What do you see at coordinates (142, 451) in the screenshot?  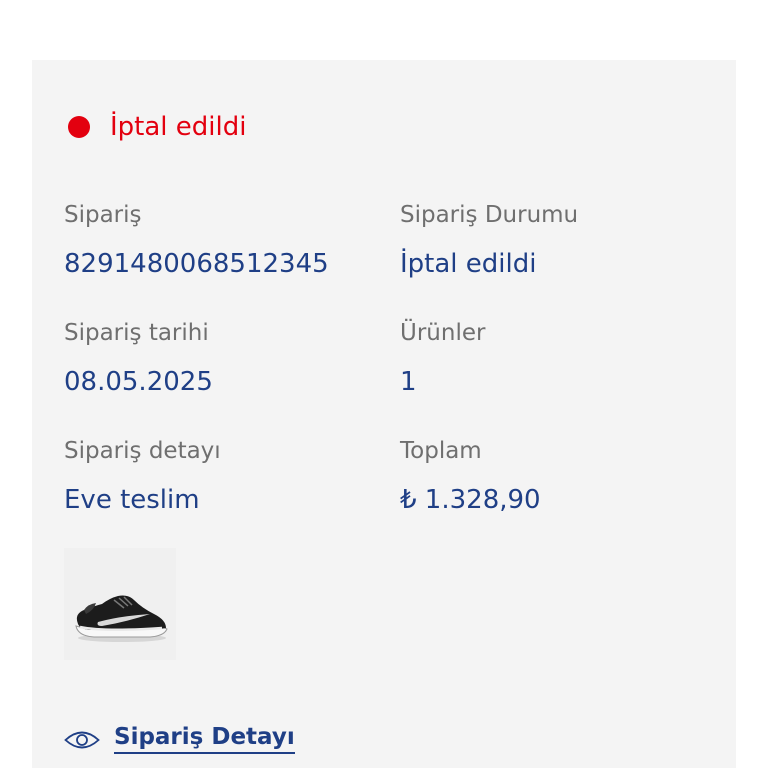 I see `order-detail-label: Sipariş detayı` at bounding box center [142, 451].